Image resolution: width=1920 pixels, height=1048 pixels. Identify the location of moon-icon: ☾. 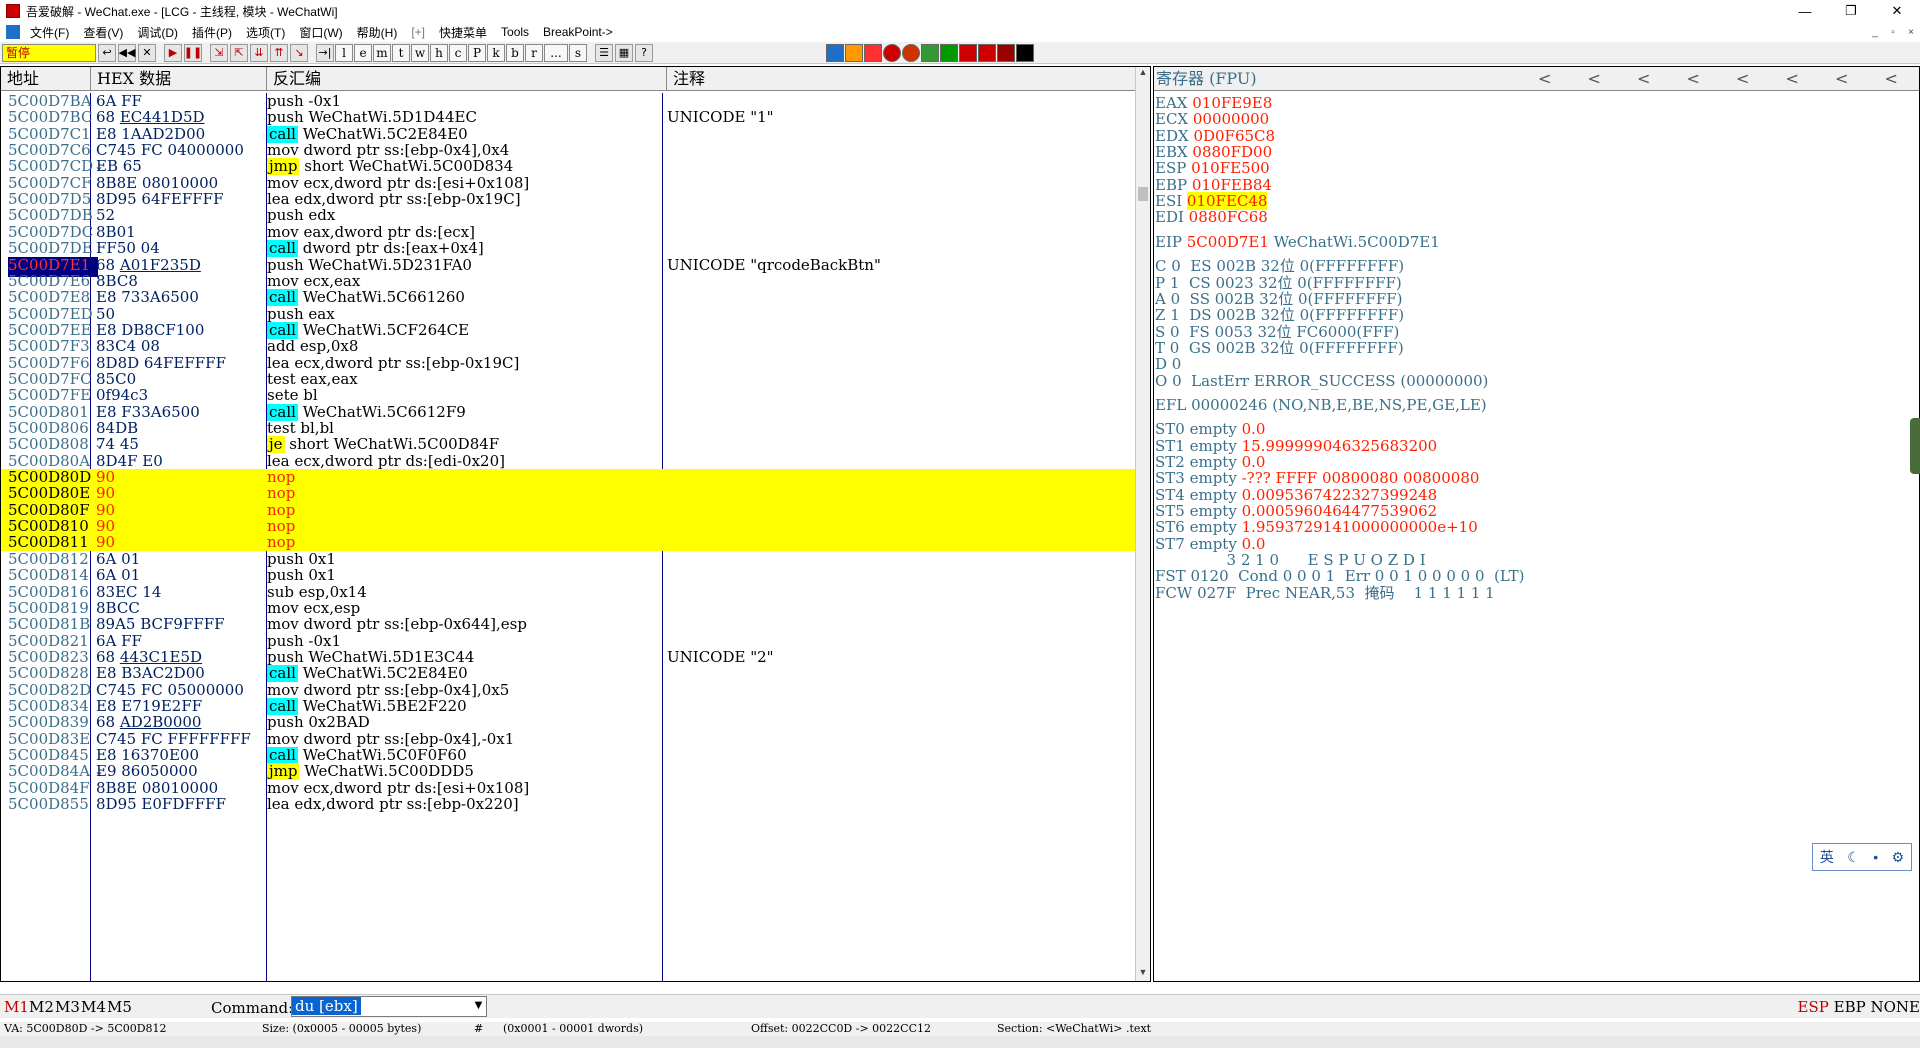
(1853, 857).